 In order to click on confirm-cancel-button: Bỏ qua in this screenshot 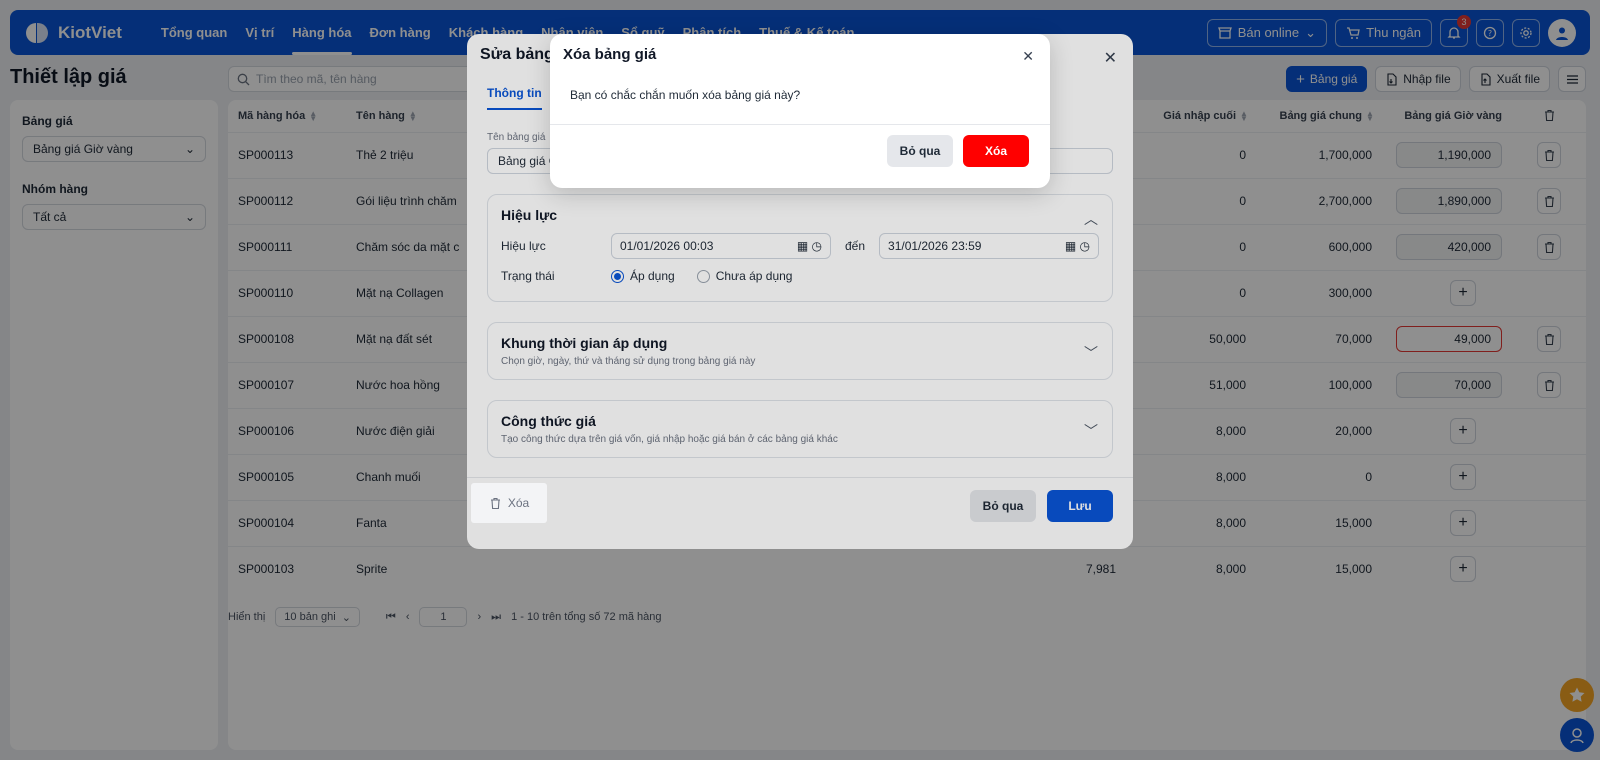, I will do `click(920, 151)`.